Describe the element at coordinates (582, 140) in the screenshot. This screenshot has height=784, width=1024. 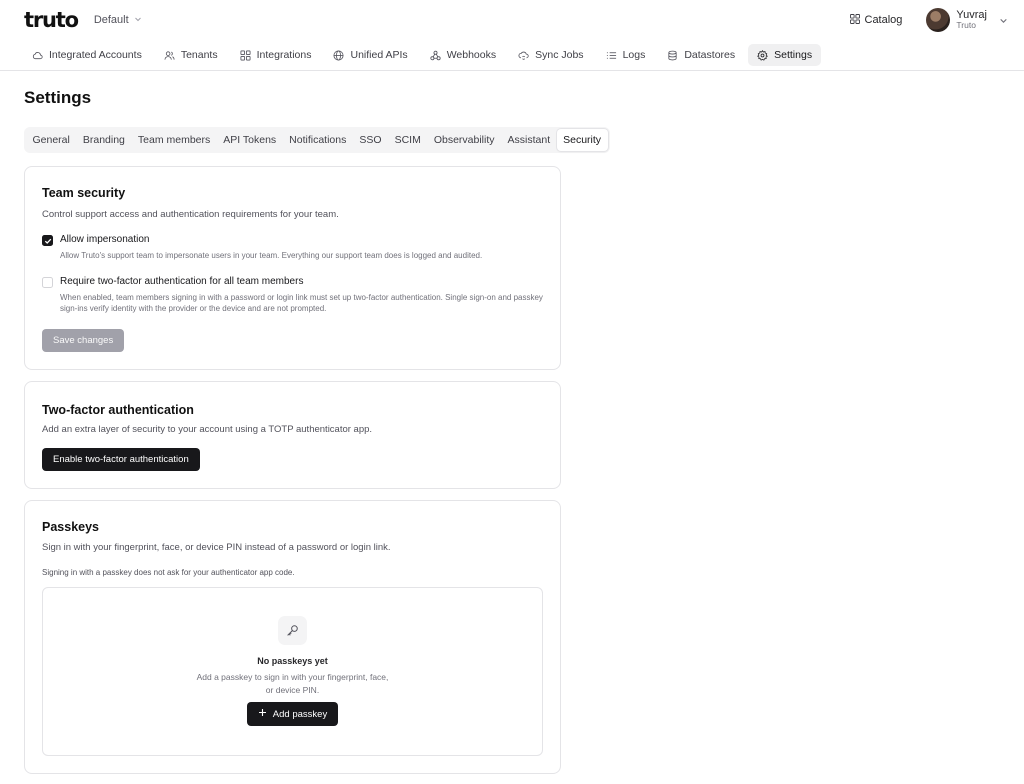
I see `tab-security: Security` at that location.